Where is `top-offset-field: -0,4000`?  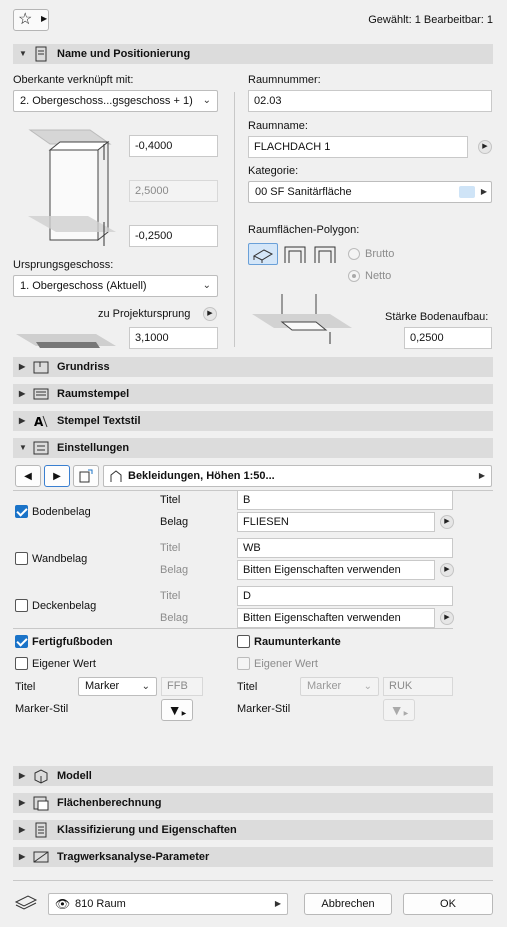 top-offset-field: -0,4000 is located at coordinates (173, 146).